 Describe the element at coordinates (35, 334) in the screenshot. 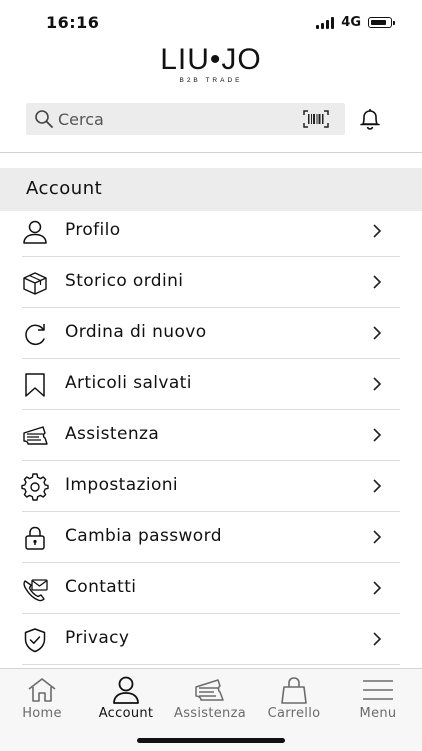

I see `reorder-icon` at that location.